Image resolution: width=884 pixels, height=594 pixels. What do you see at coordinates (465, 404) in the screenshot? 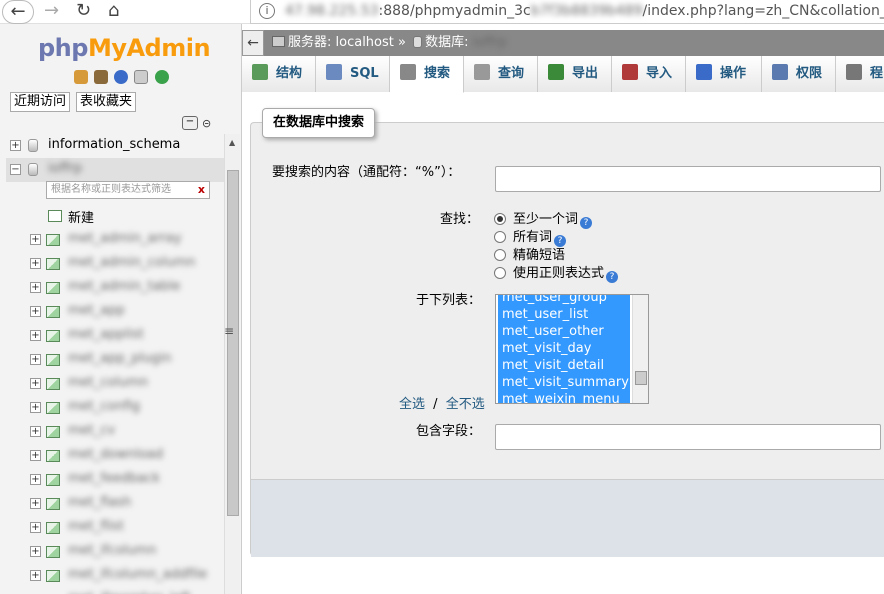
I see `deselect-all-link: 全不选` at bounding box center [465, 404].